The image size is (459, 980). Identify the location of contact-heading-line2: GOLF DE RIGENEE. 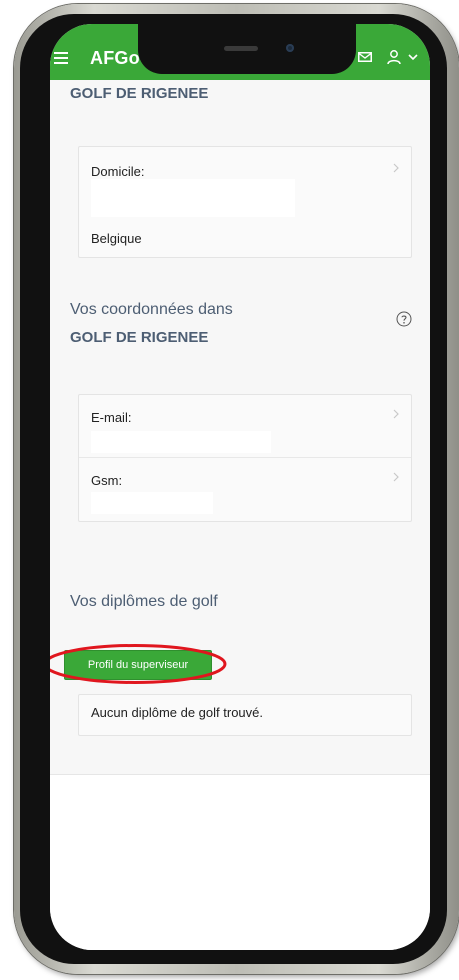
(139, 337).